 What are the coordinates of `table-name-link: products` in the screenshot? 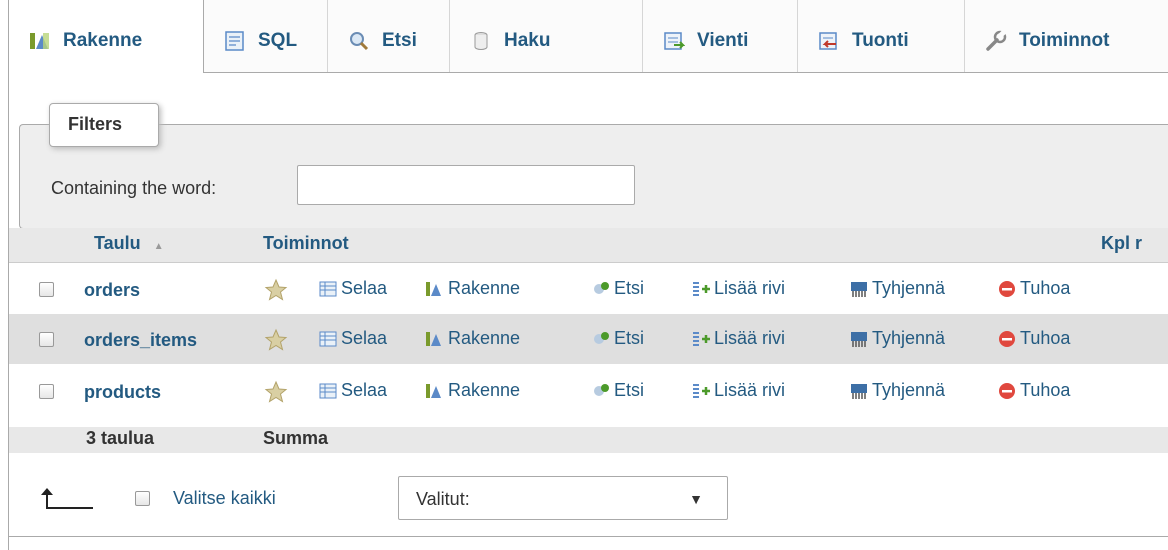 It's located at (122, 392).